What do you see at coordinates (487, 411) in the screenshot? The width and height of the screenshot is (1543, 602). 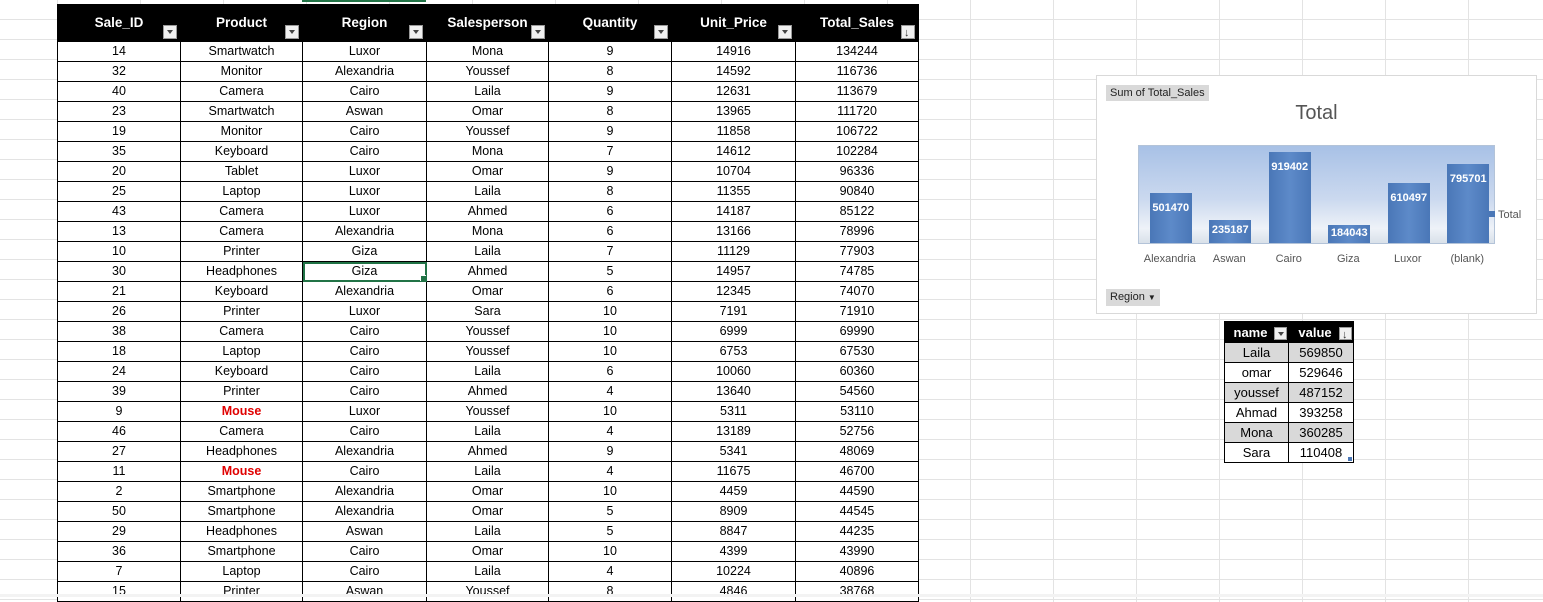 I see `table-cell: Youssef` at bounding box center [487, 411].